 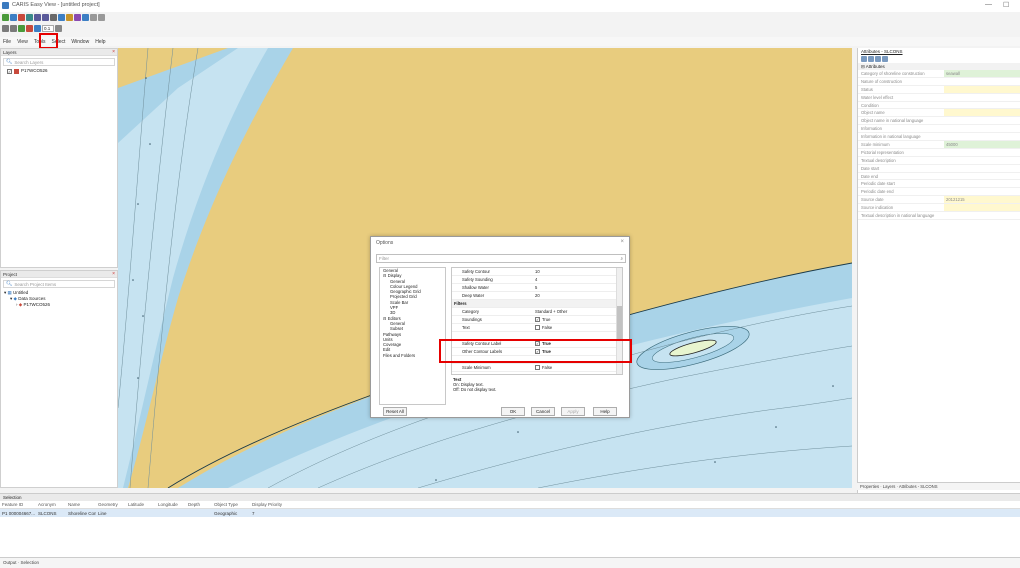 What do you see at coordinates (537, 304) in the screenshot?
I see `property-row: Filters` at bounding box center [537, 304].